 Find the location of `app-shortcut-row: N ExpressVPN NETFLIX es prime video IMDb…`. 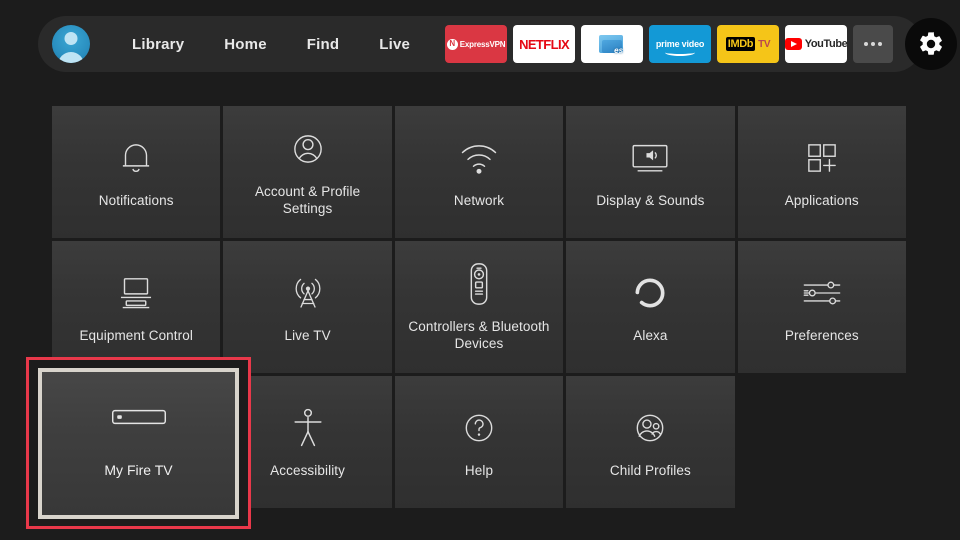

app-shortcut-row: N ExpressVPN NETFLIX es prime video IMDb… is located at coordinates (701, 44).